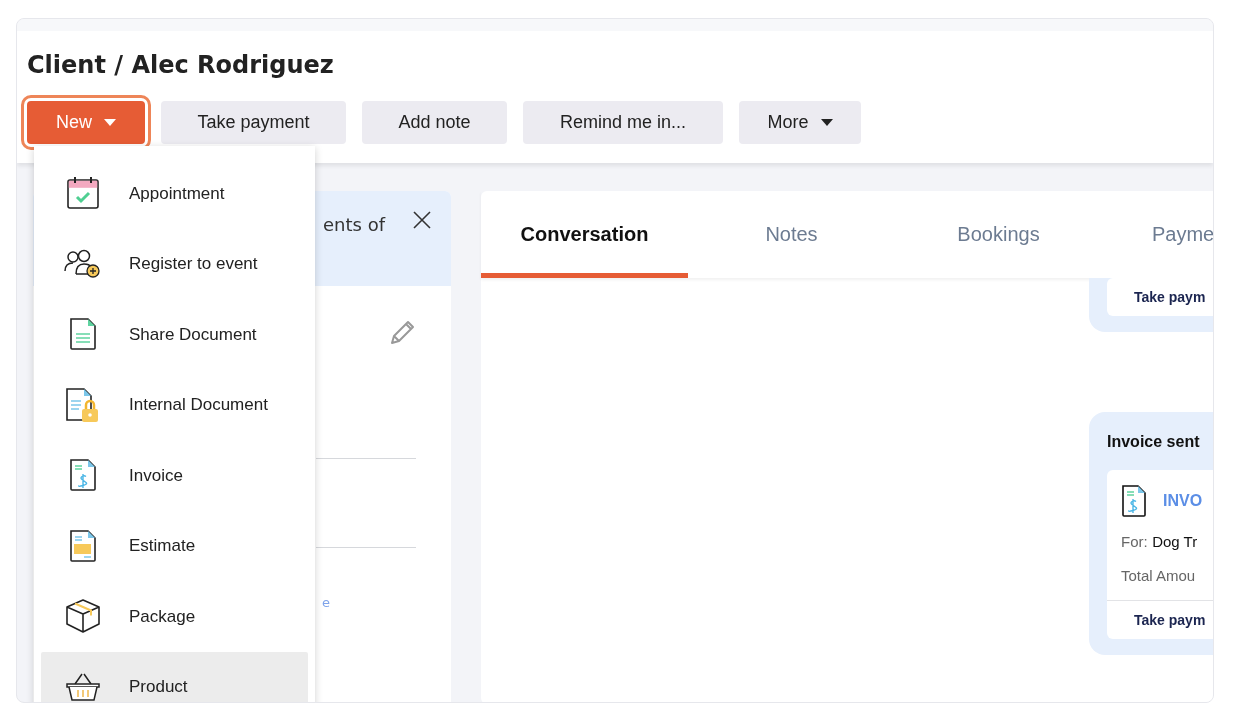 This screenshot has width=1248, height=714. Describe the element at coordinates (1175, 541) in the screenshot. I see `for-value: Dog Tr` at that location.